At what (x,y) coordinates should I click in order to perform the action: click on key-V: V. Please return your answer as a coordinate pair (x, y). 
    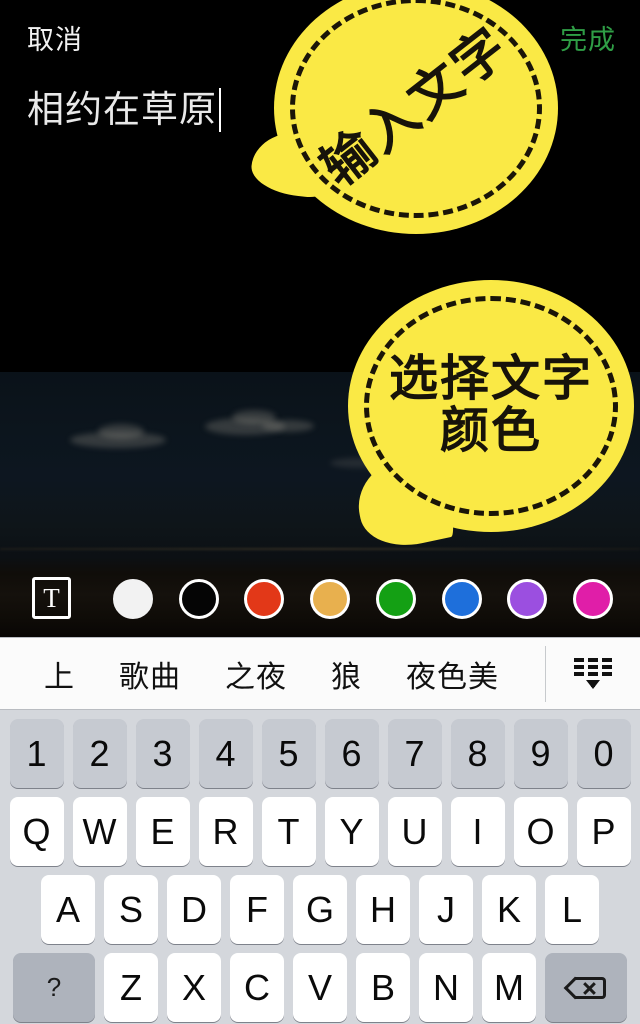
    Looking at the image, I should click on (320, 987).